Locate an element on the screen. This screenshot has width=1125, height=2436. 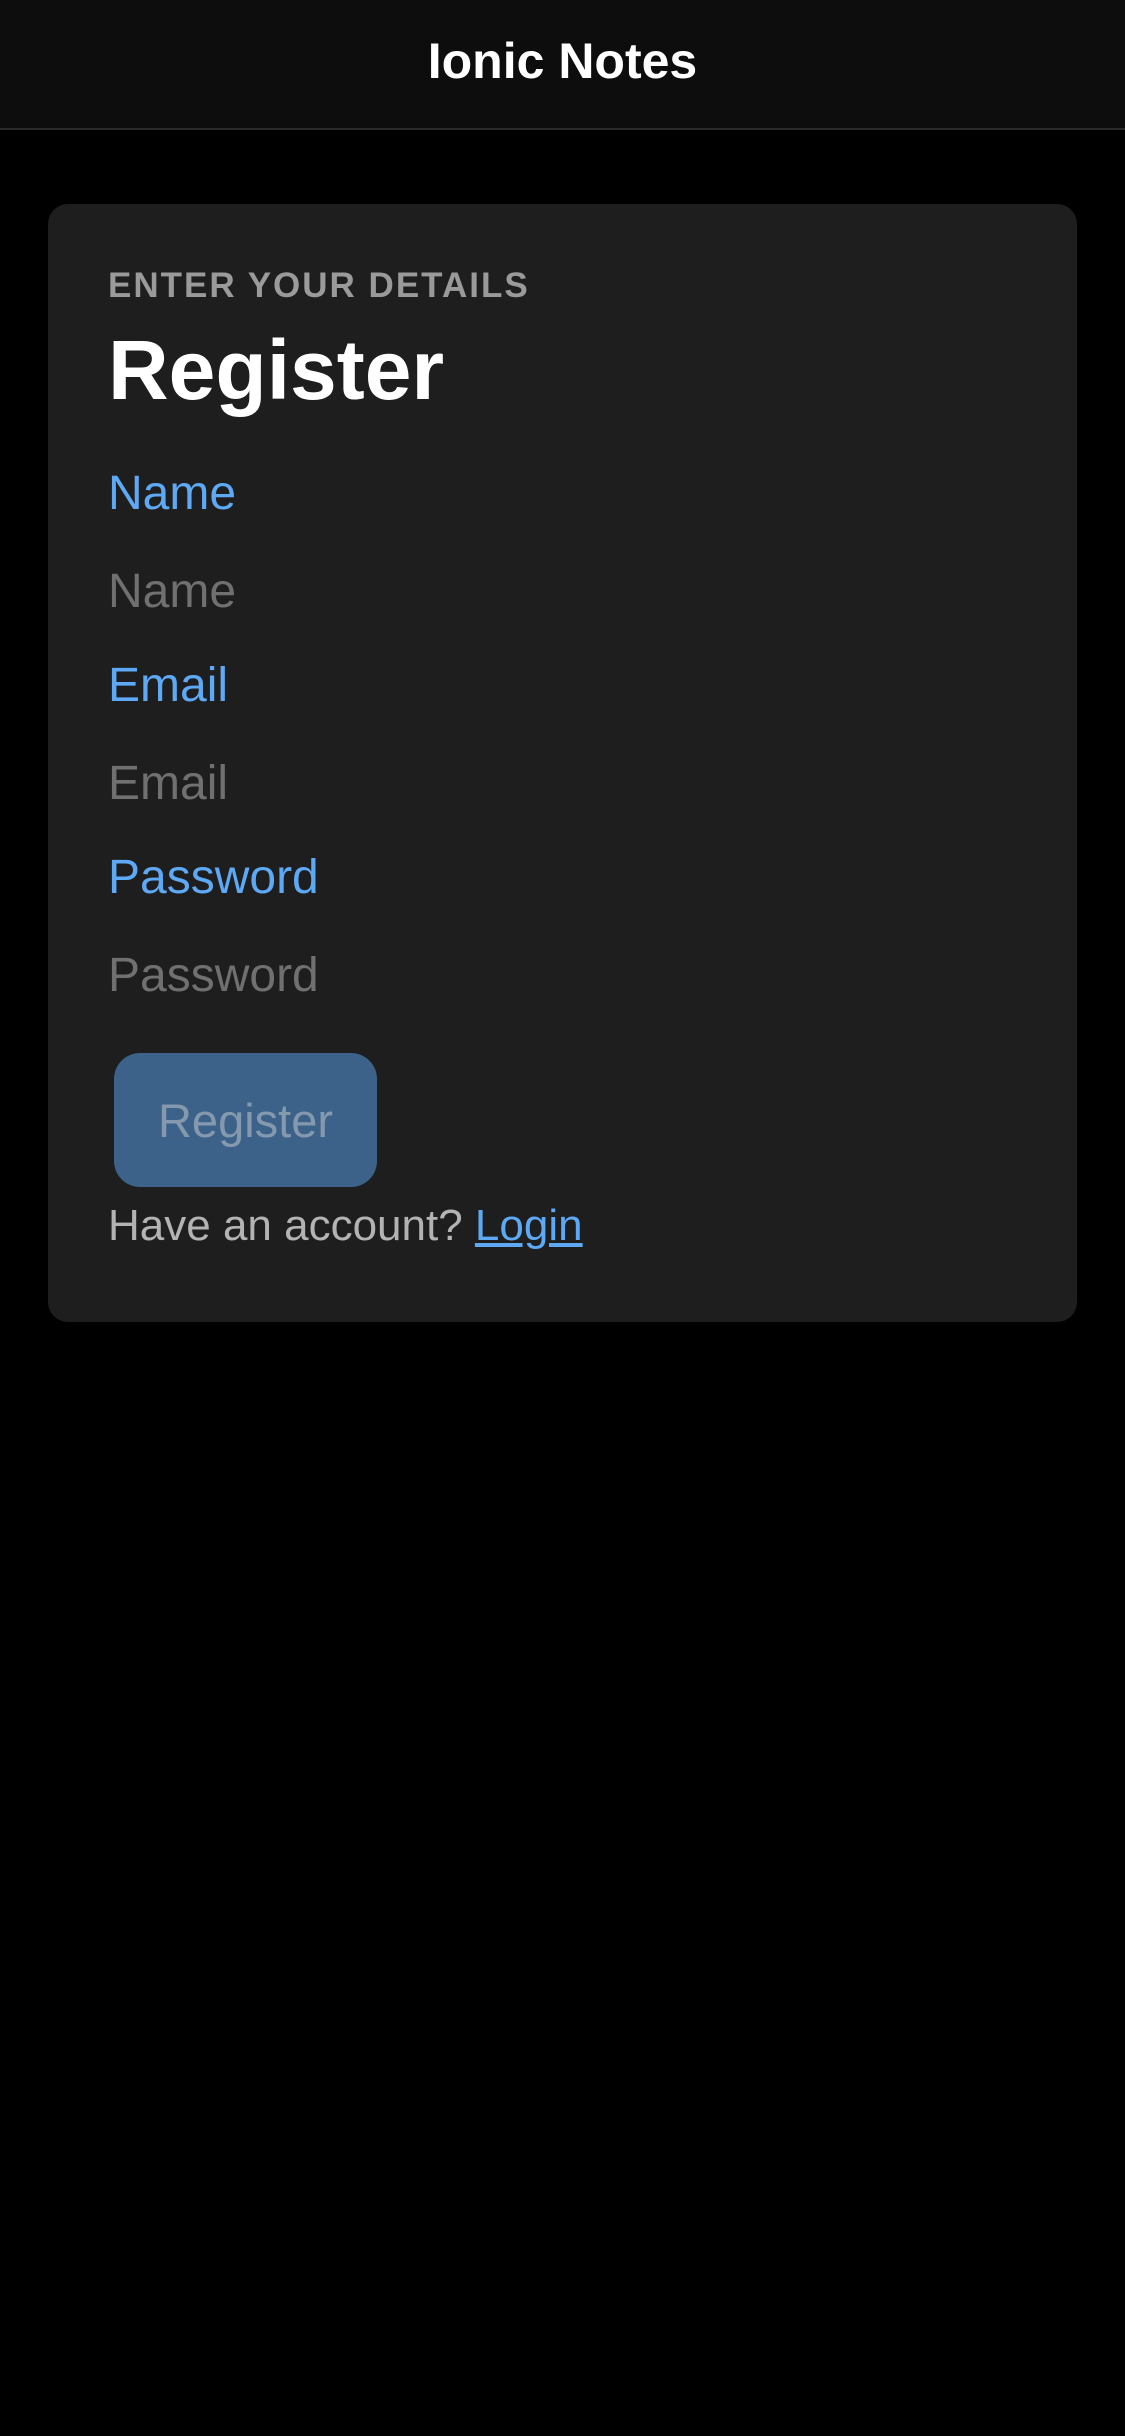
card-subtitle: ENTER YOUR DETAILS is located at coordinates (319, 285).